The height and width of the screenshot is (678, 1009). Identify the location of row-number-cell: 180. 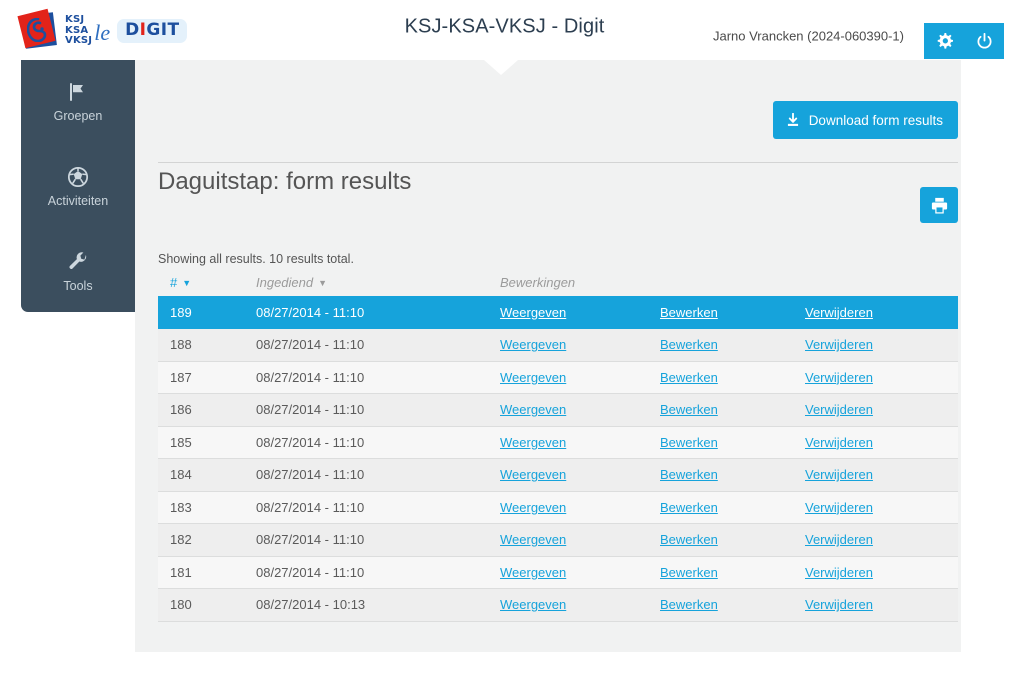
(207, 605).